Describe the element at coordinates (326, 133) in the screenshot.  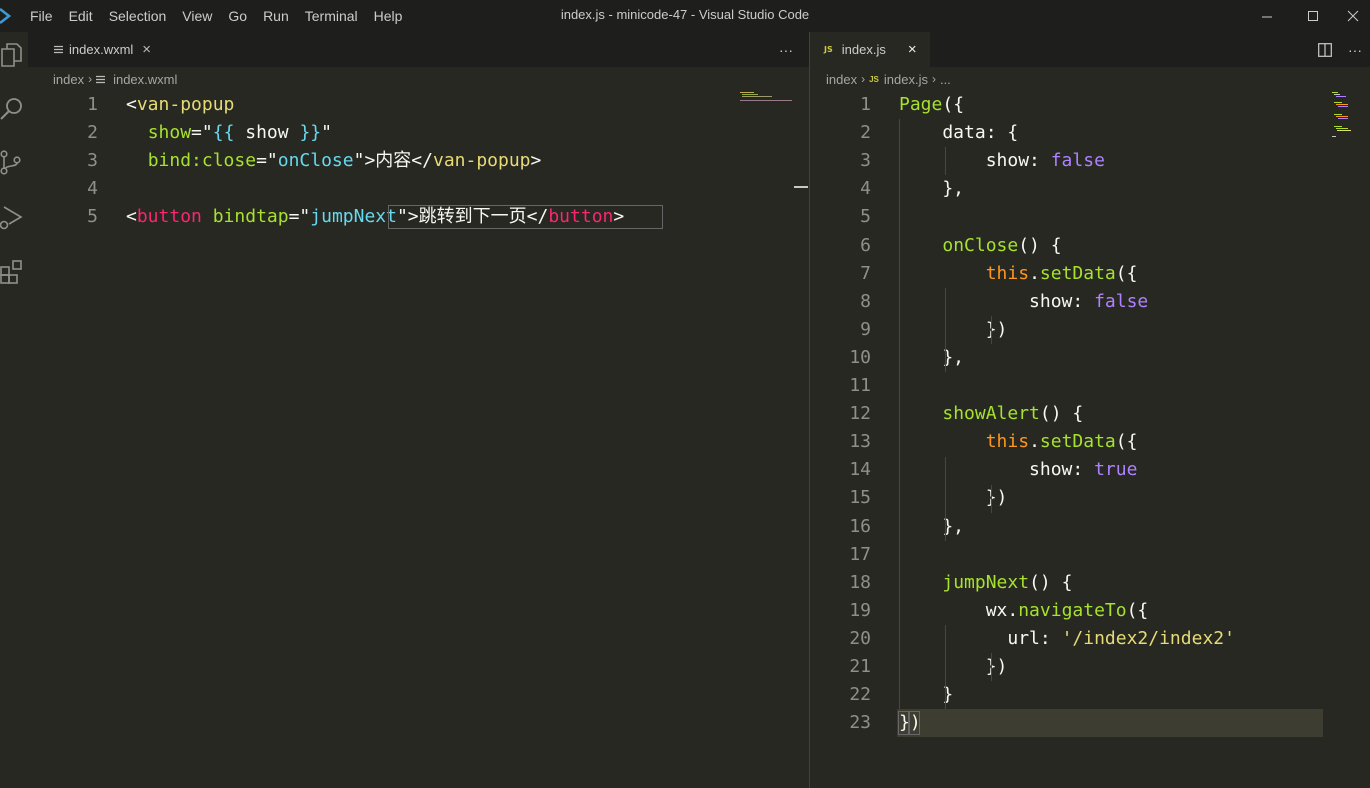
I see `code-token: "` at that location.